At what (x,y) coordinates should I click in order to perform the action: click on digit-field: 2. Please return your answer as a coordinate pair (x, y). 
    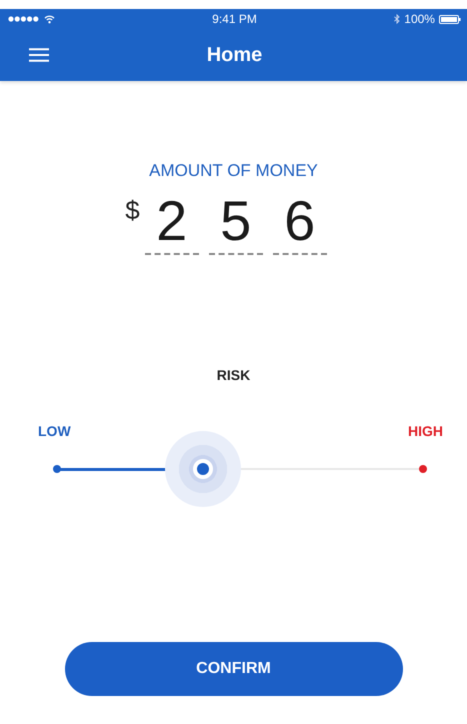
    Looking at the image, I should click on (171, 223).